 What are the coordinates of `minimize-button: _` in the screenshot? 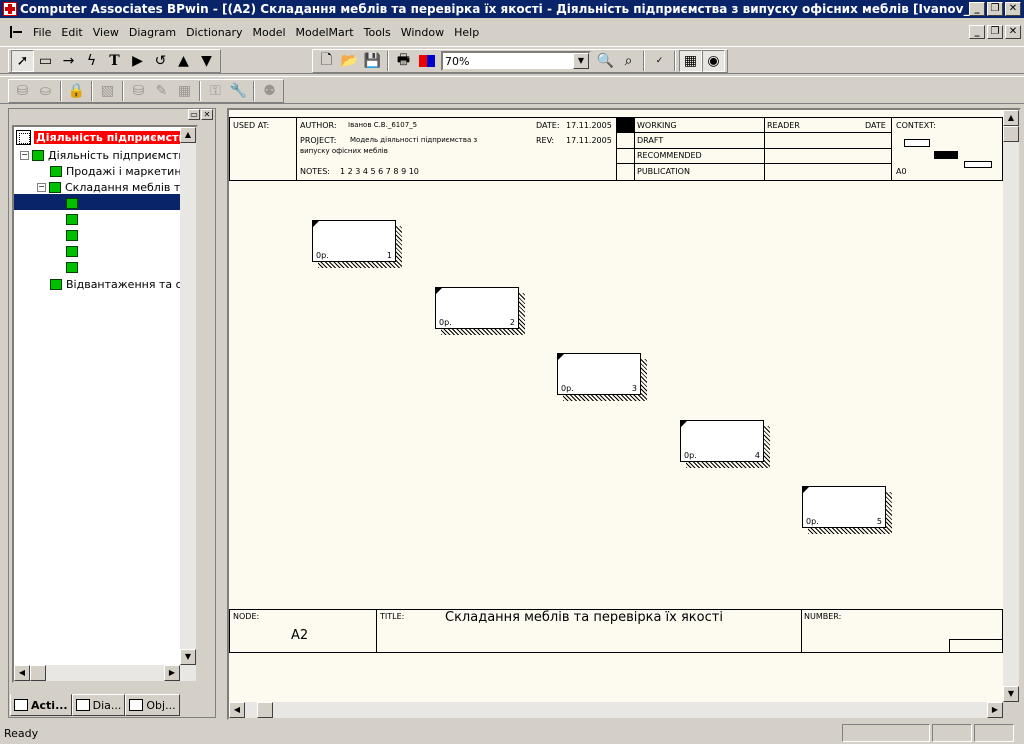 It's located at (977, 9).